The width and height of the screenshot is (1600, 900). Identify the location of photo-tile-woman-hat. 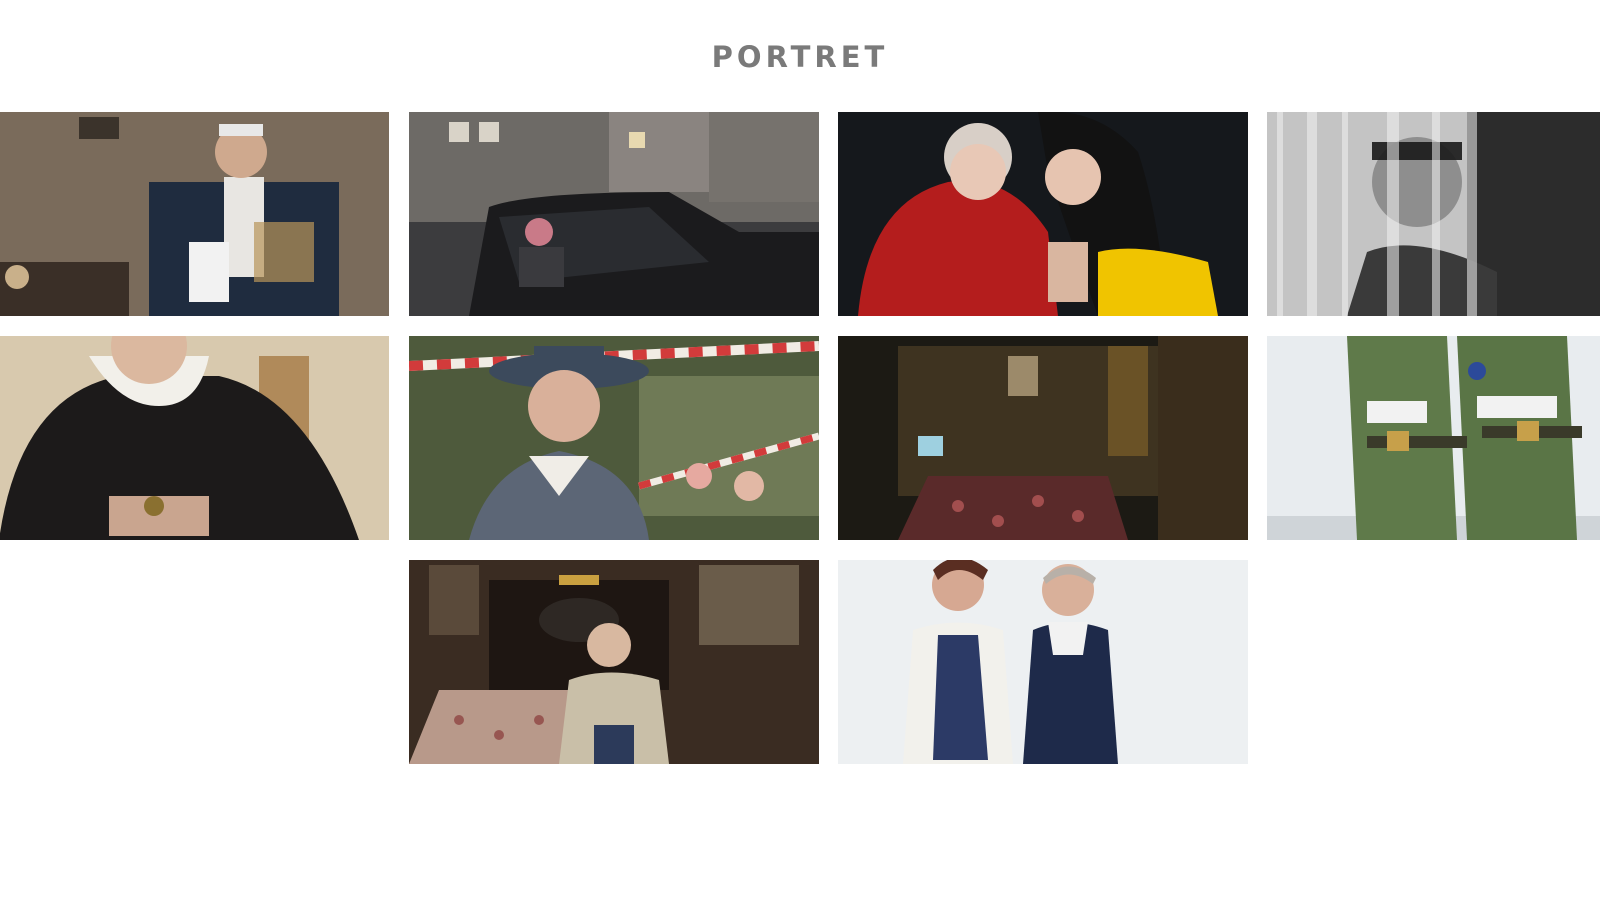
(614, 438).